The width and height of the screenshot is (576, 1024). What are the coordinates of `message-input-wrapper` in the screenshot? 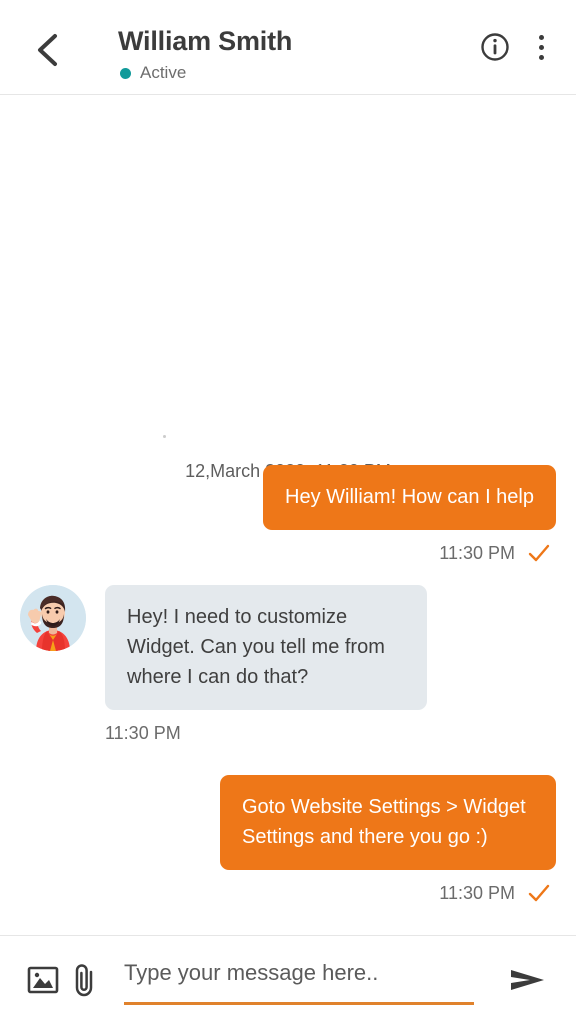 It's located at (306, 980).